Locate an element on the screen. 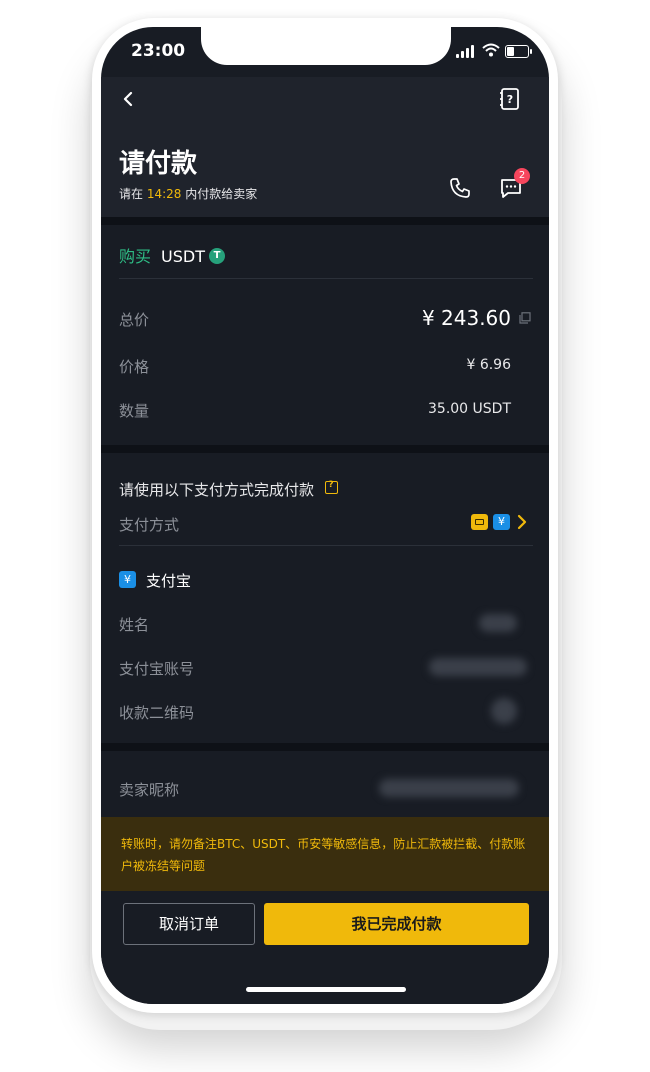  status-bar: 23:00 is located at coordinates (325, 52).